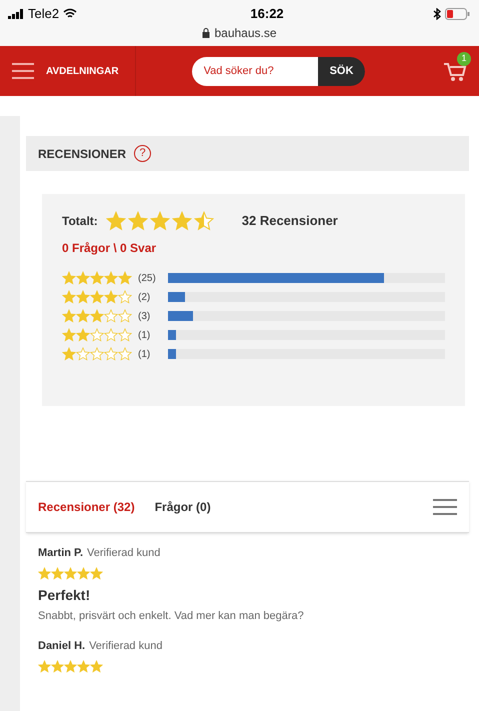 The height and width of the screenshot is (711, 479). What do you see at coordinates (171, 616) in the screenshot?
I see `review-text: Snabbt, prisvärt och enkelt. Vad mer kan man begära?` at bounding box center [171, 616].